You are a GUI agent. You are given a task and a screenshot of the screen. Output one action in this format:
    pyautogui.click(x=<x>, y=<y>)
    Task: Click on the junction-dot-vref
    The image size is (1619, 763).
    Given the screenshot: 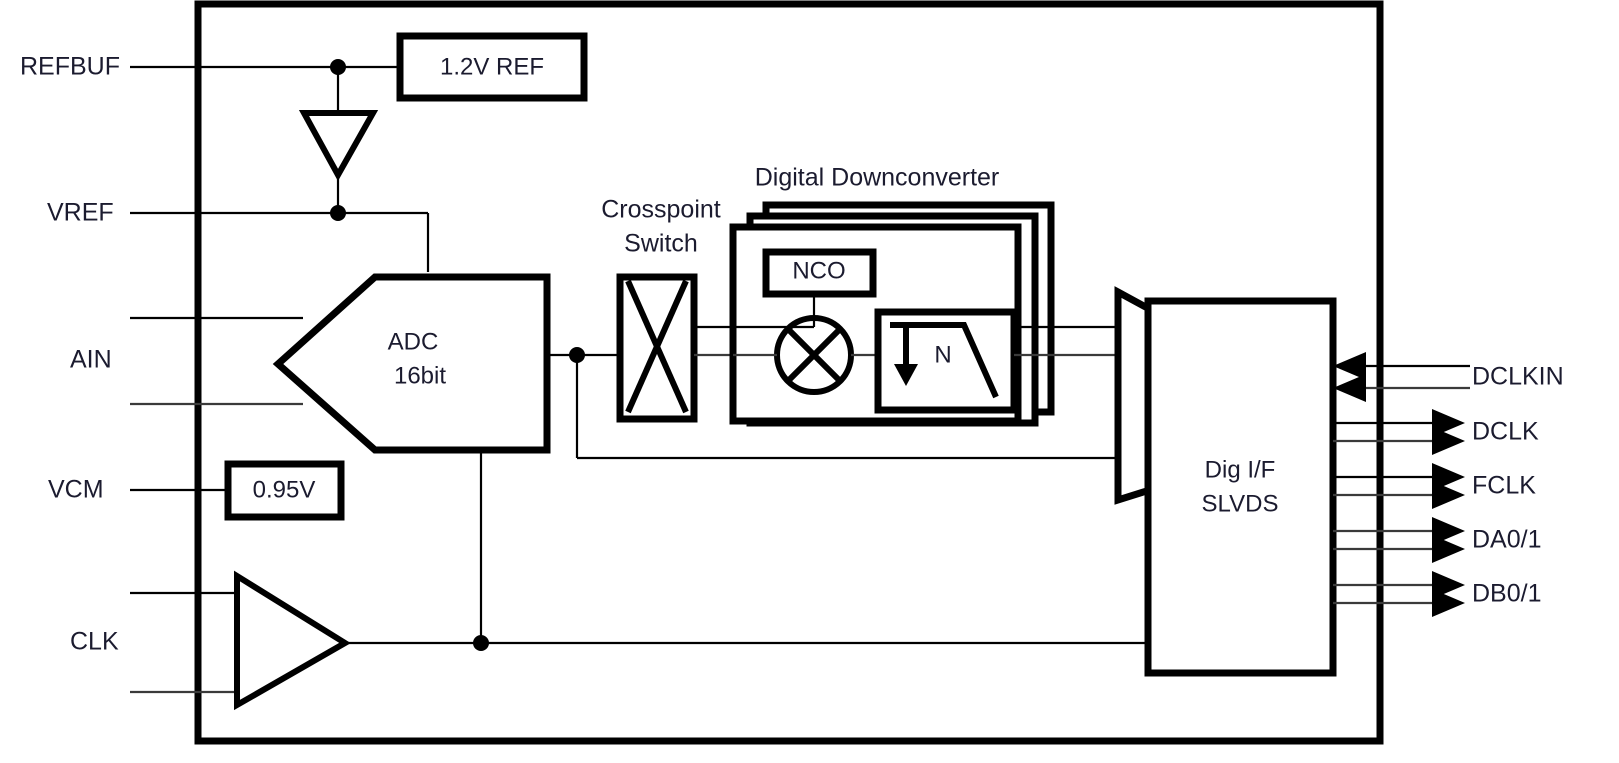 What is the action you would take?
    pyautogui.click(x=338, y=213)
    